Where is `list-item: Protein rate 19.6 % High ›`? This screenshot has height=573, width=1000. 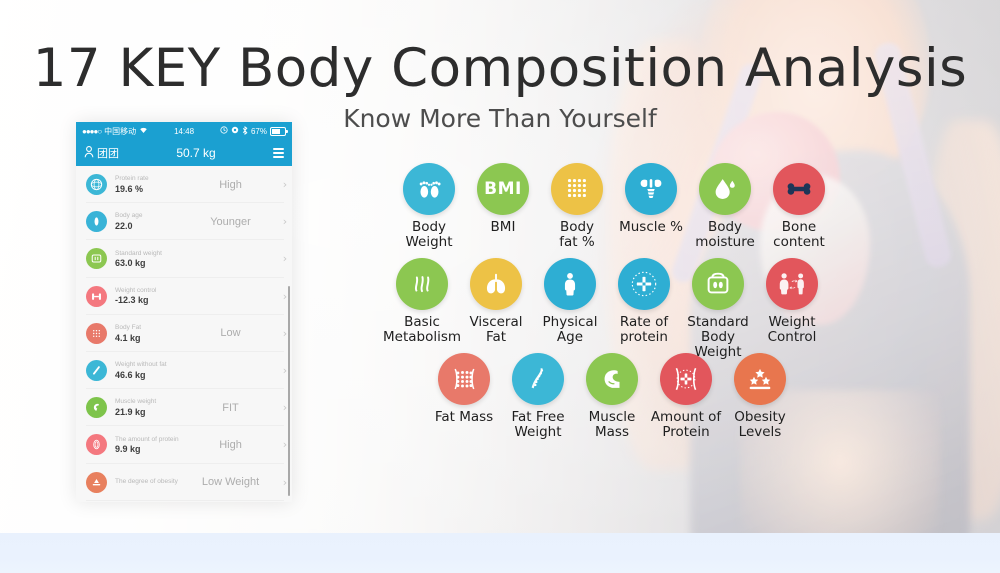
list-item: Protein rate 19.6 % High › is located at coordinates (184, 184).